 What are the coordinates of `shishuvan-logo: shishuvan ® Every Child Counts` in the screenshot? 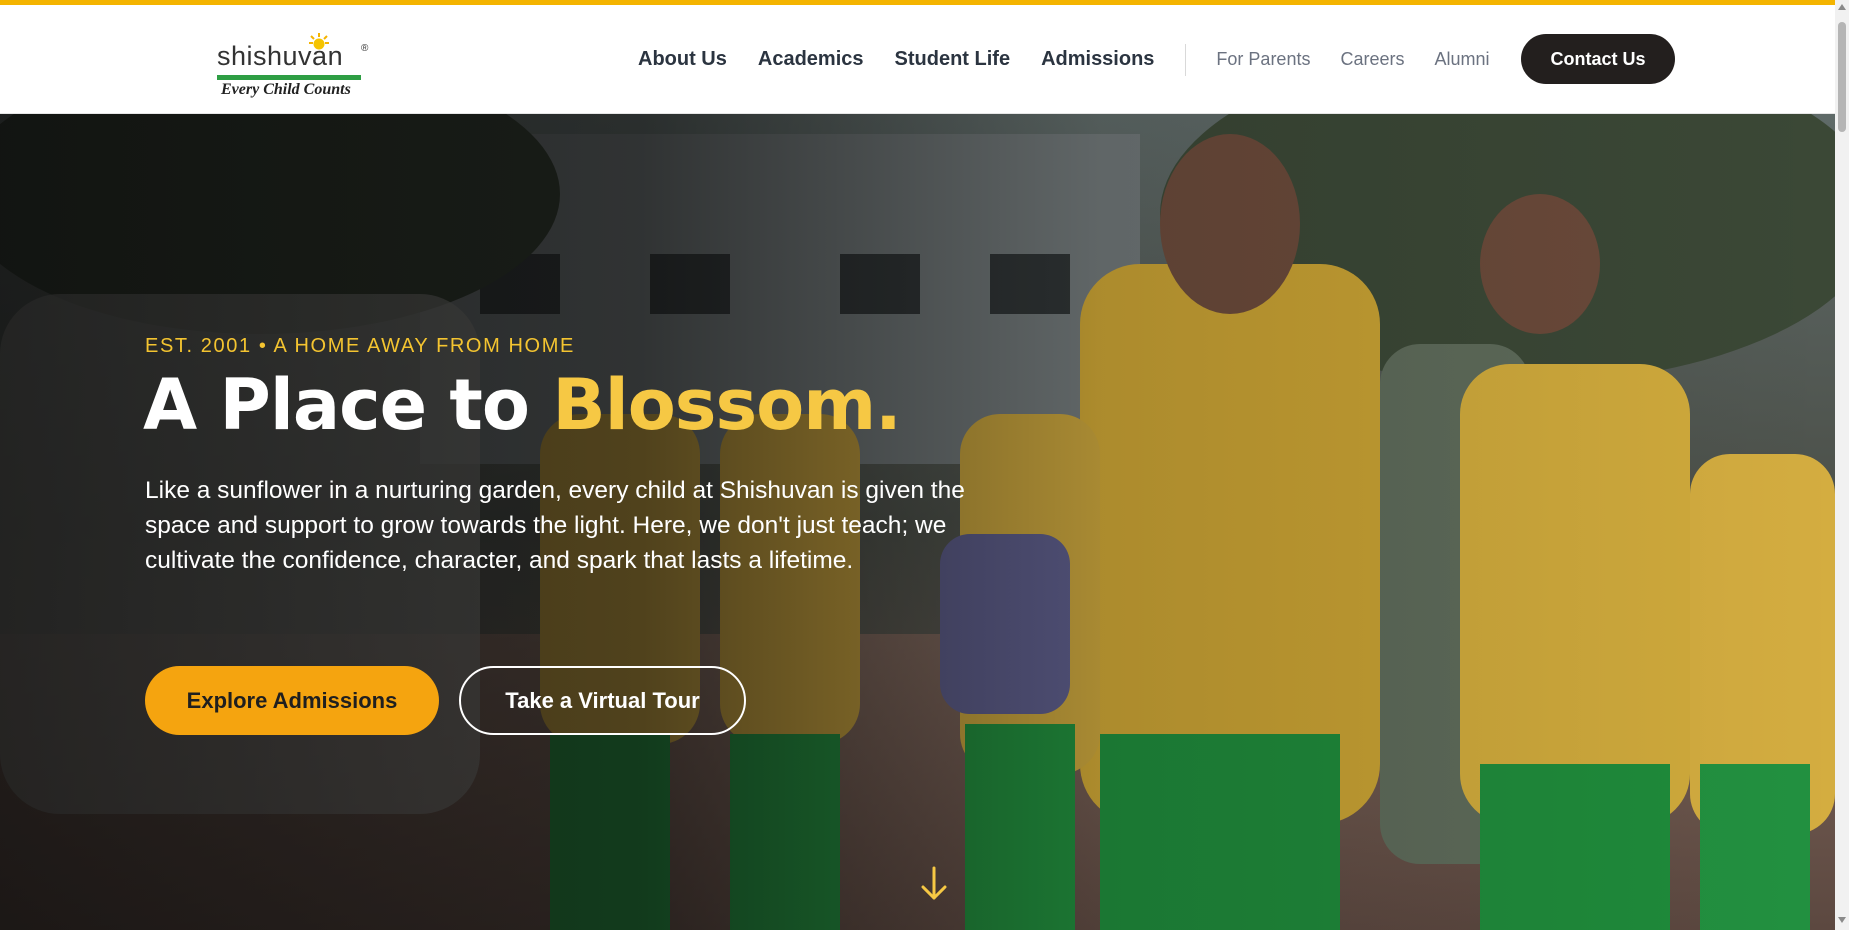 It's located at (295, 65).